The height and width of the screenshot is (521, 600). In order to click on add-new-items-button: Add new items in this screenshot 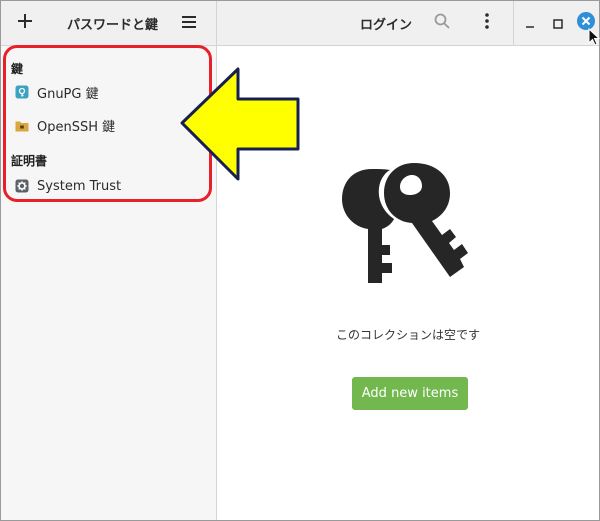, I will do `click(410, 393)`.